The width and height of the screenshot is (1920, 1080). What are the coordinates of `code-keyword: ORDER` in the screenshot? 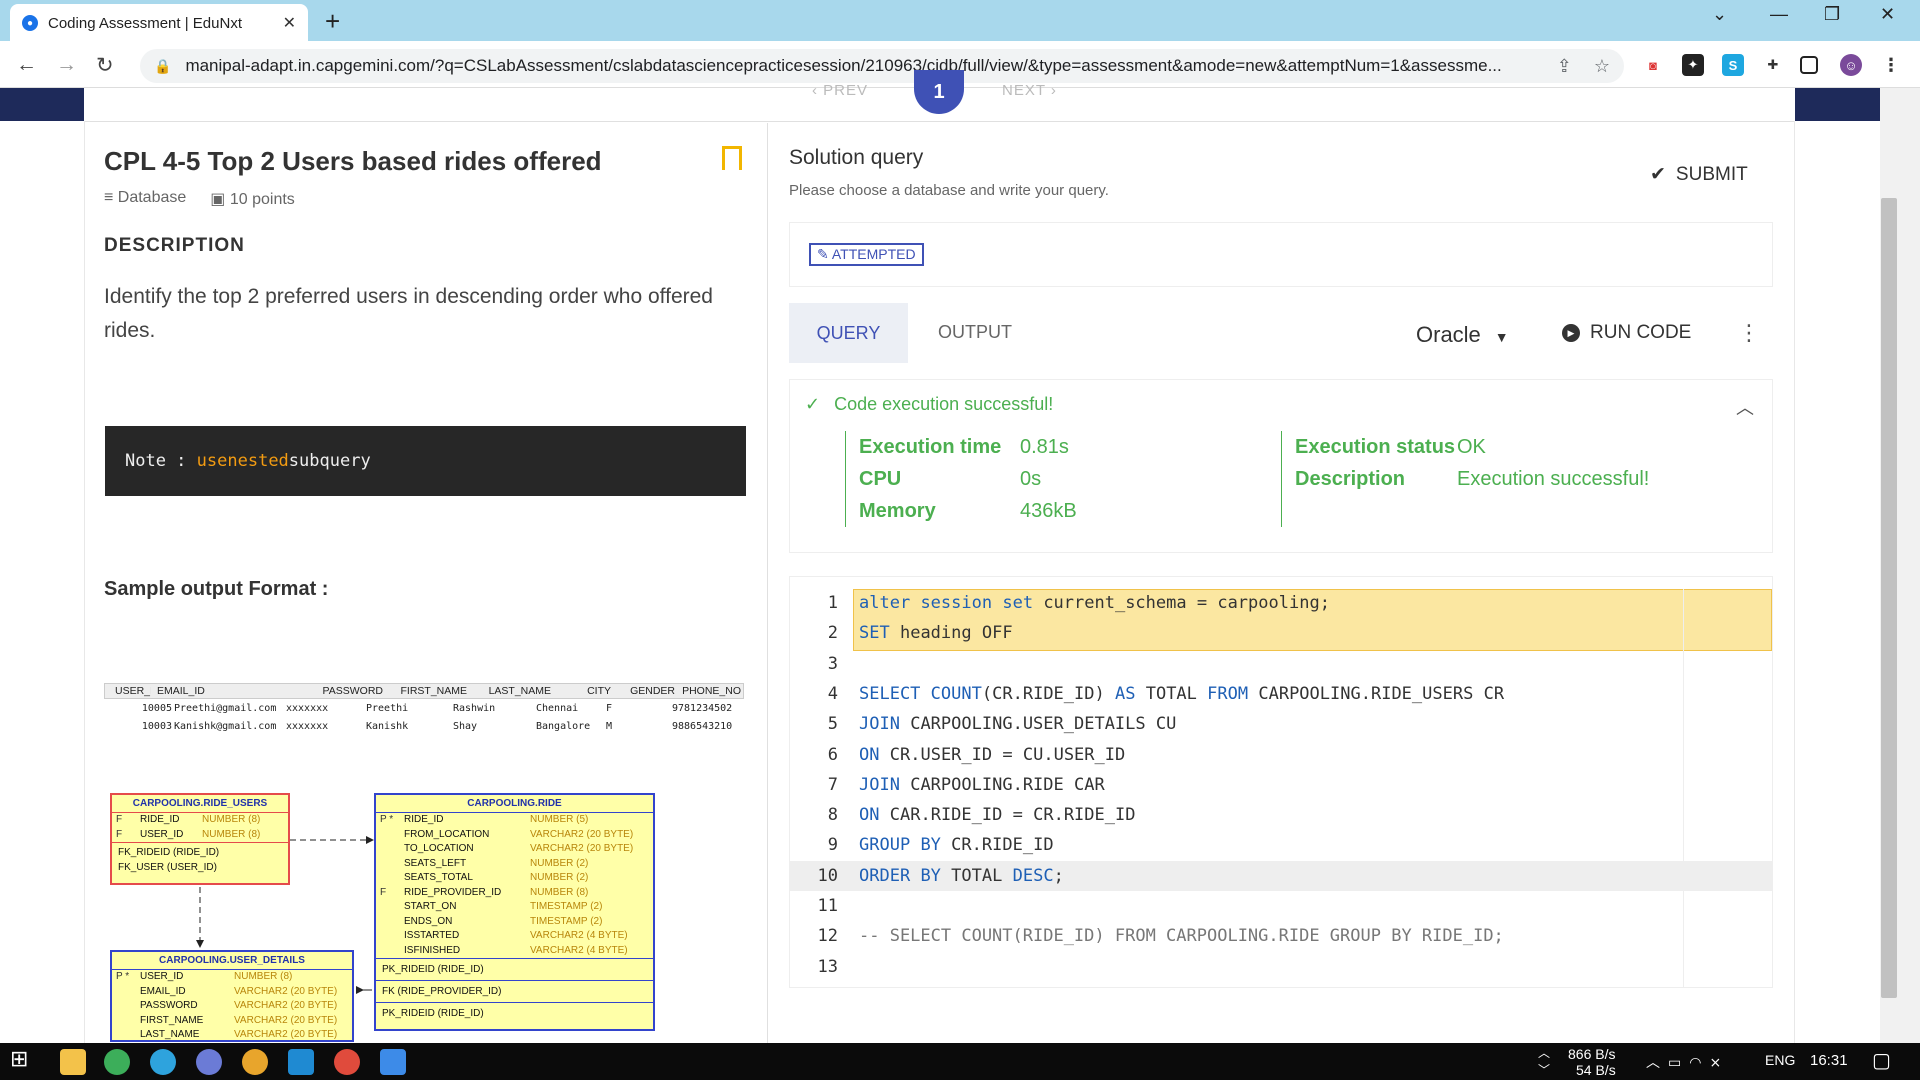 It's located at (885, 875).